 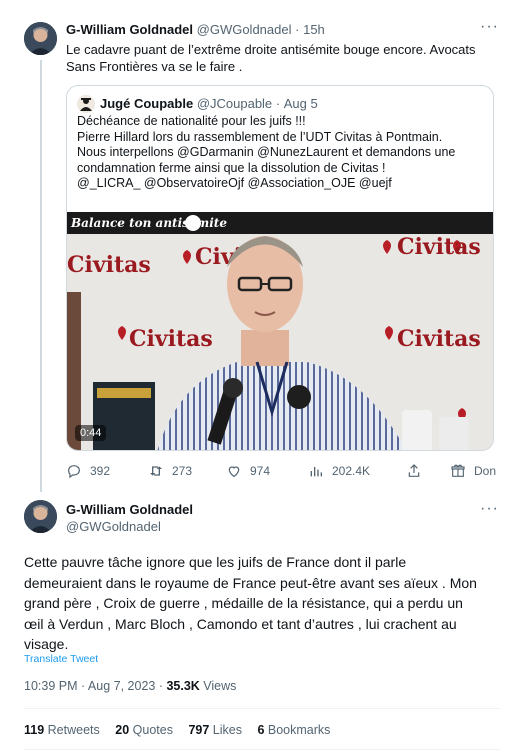 I want to click on quoted-author: Jugé Coupable @JCoupable · Aug 5, so click(x=209, y=103).